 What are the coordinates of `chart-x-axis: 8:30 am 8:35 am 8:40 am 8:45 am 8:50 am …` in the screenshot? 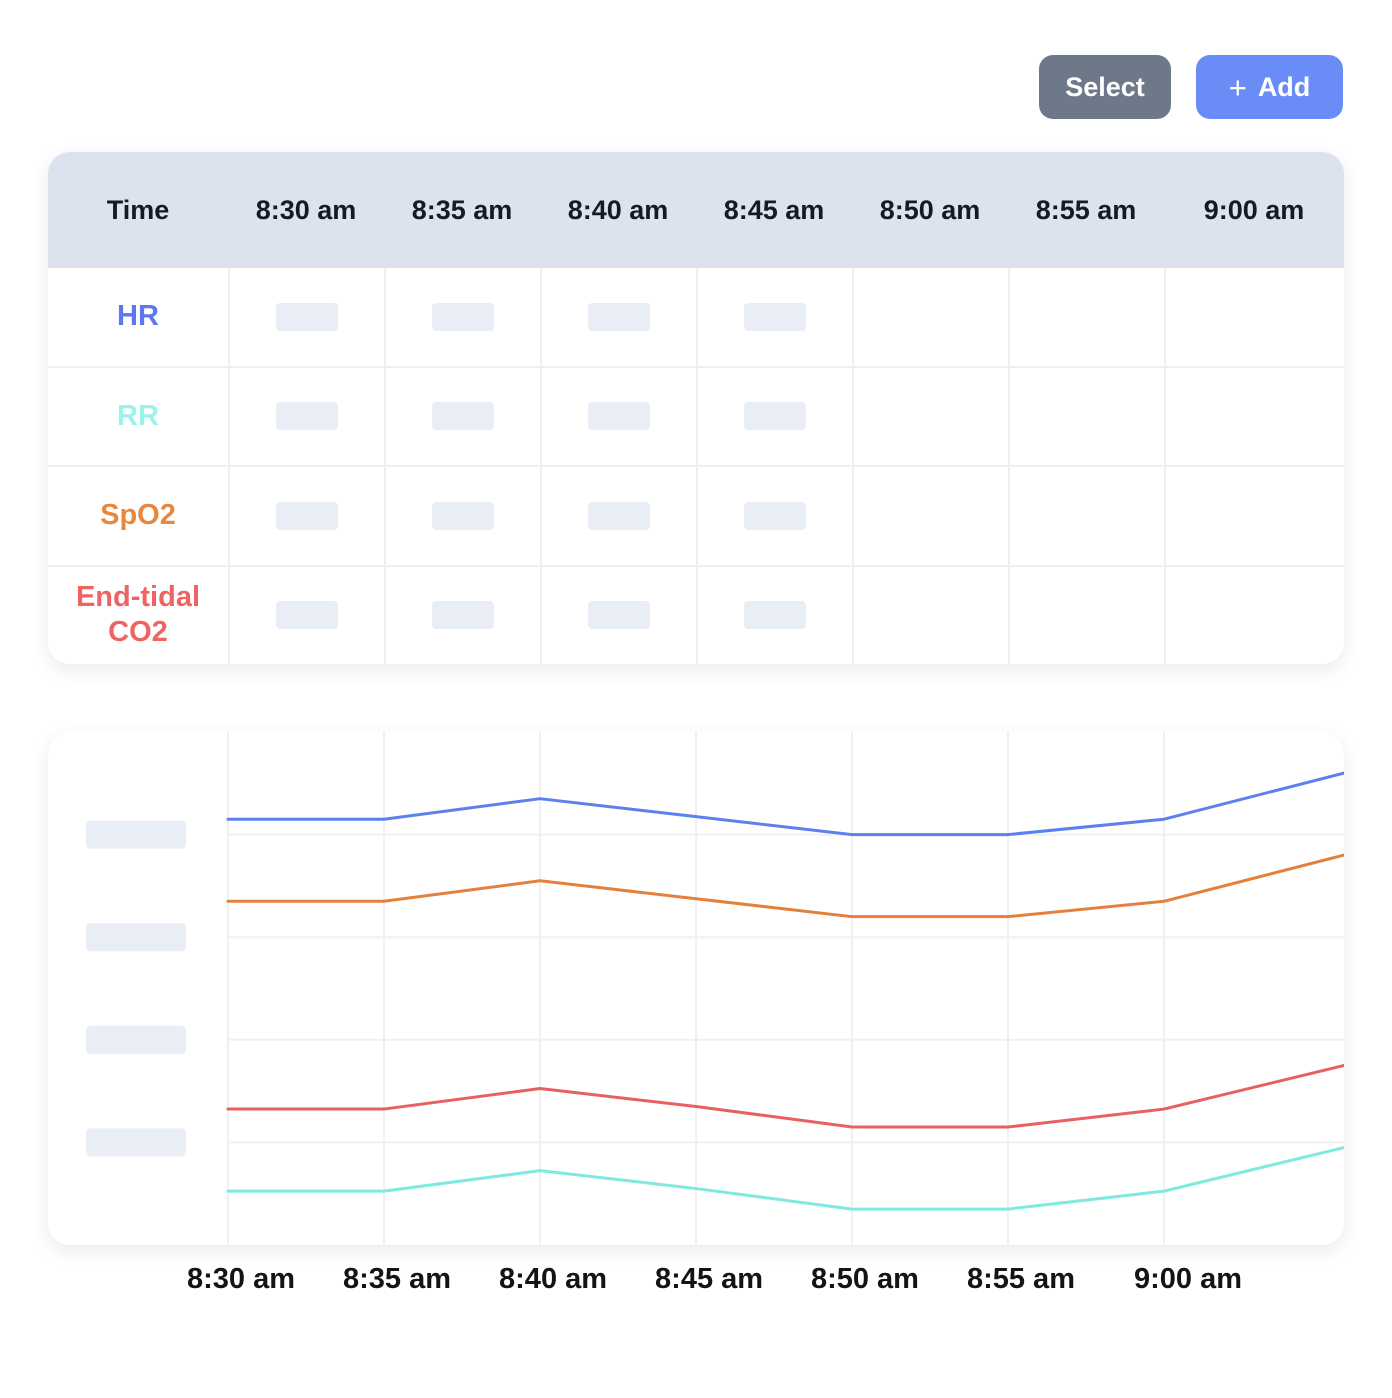 It's located at (696, 1281).